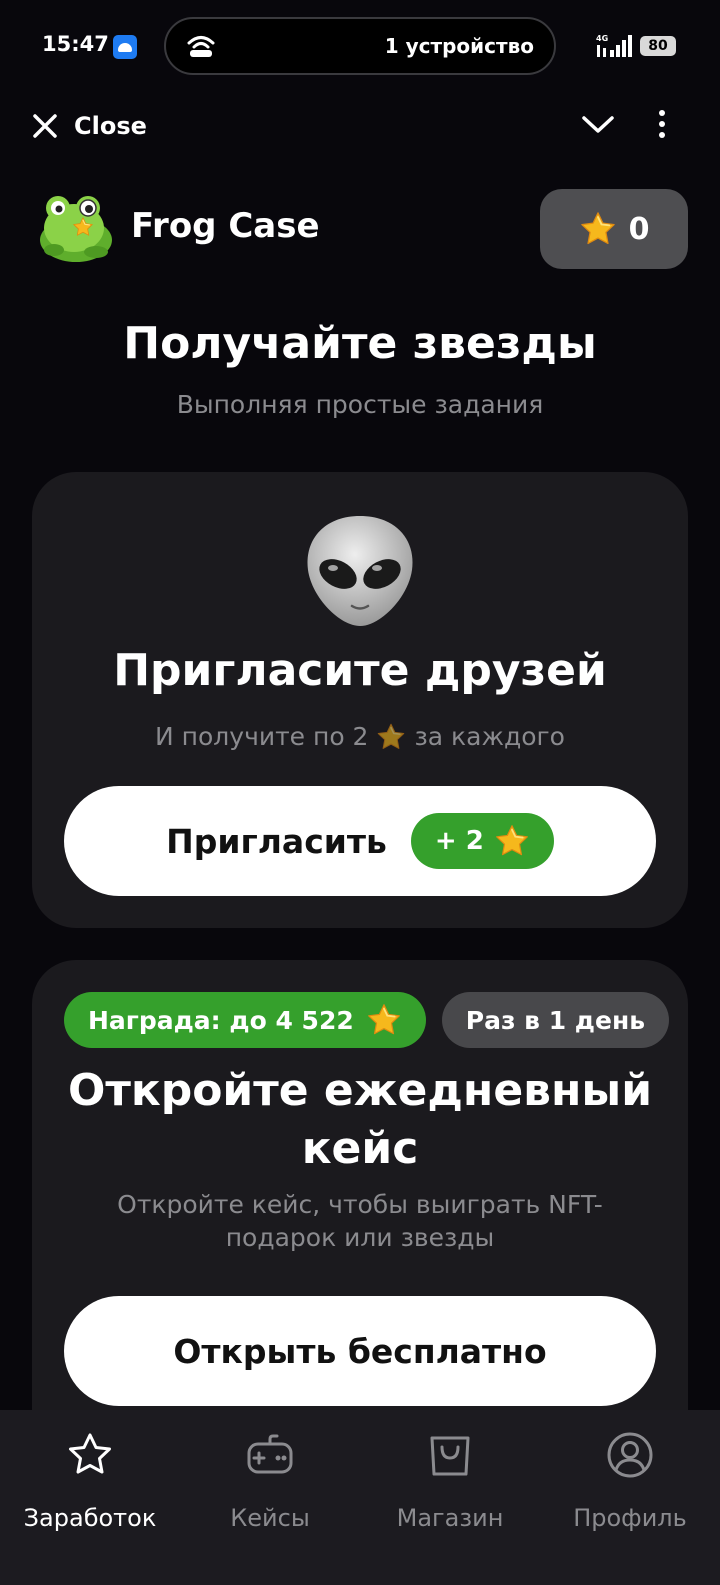 The height and width of the screenshot is (1585, 720). I want to click on invite-desc-before: И получите по 2, so click(262, 736).